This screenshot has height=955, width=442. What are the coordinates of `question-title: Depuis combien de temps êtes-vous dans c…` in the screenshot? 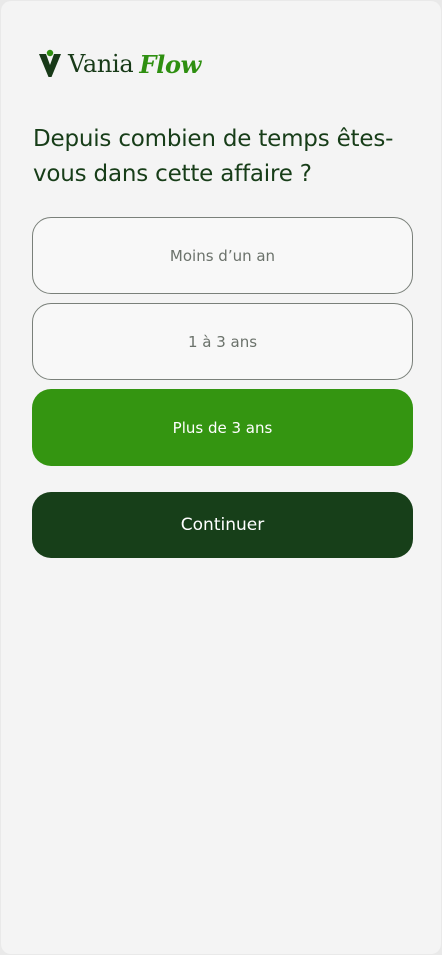 It's located at (213, 156).